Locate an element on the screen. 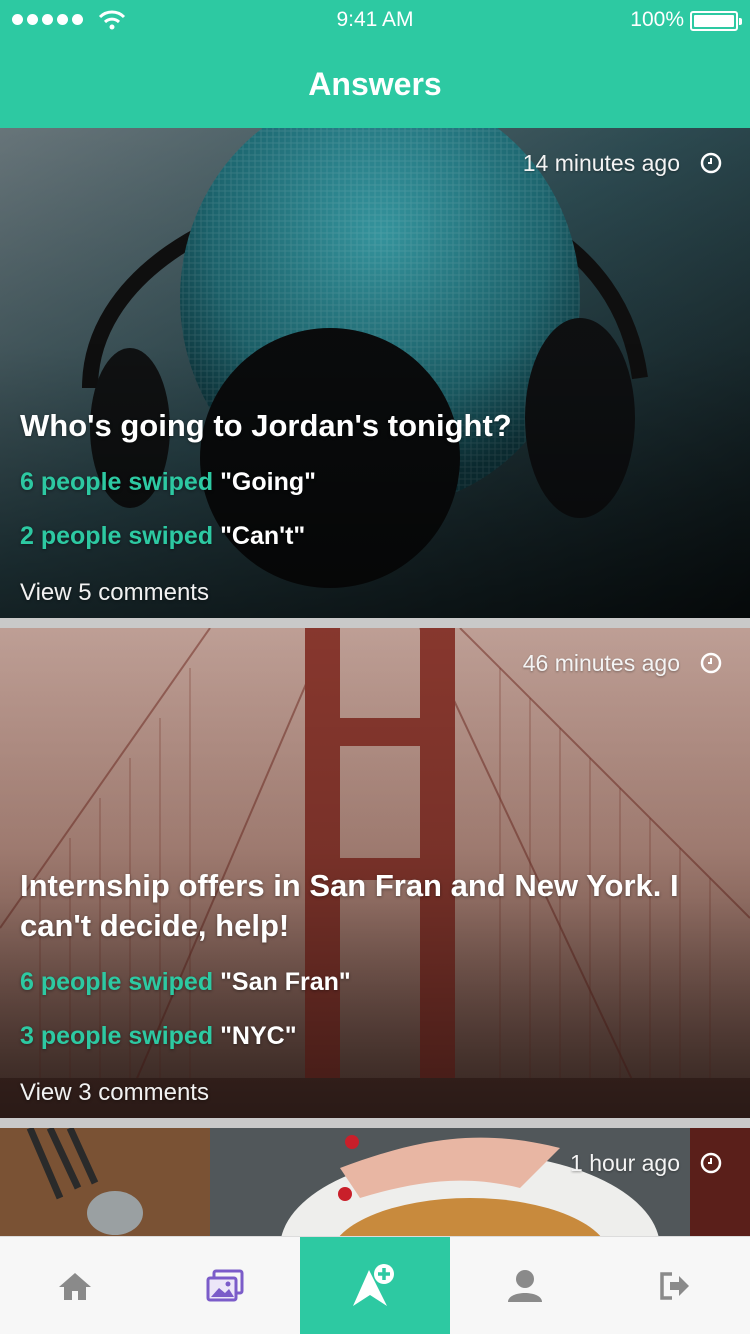 The image size is (750, 1334). tab-bar is located at coordinates (375, 1285).